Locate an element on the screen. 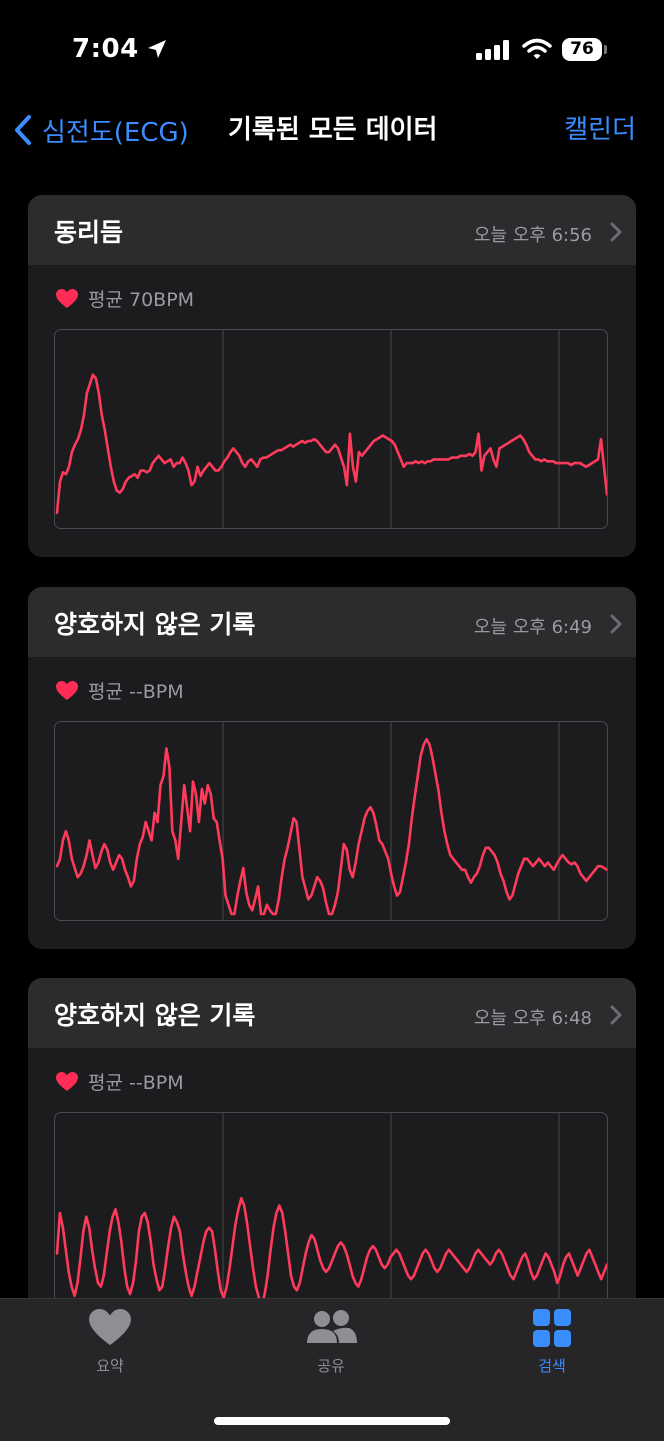  cellular-signal-icon is located at coordinates (493, 52).